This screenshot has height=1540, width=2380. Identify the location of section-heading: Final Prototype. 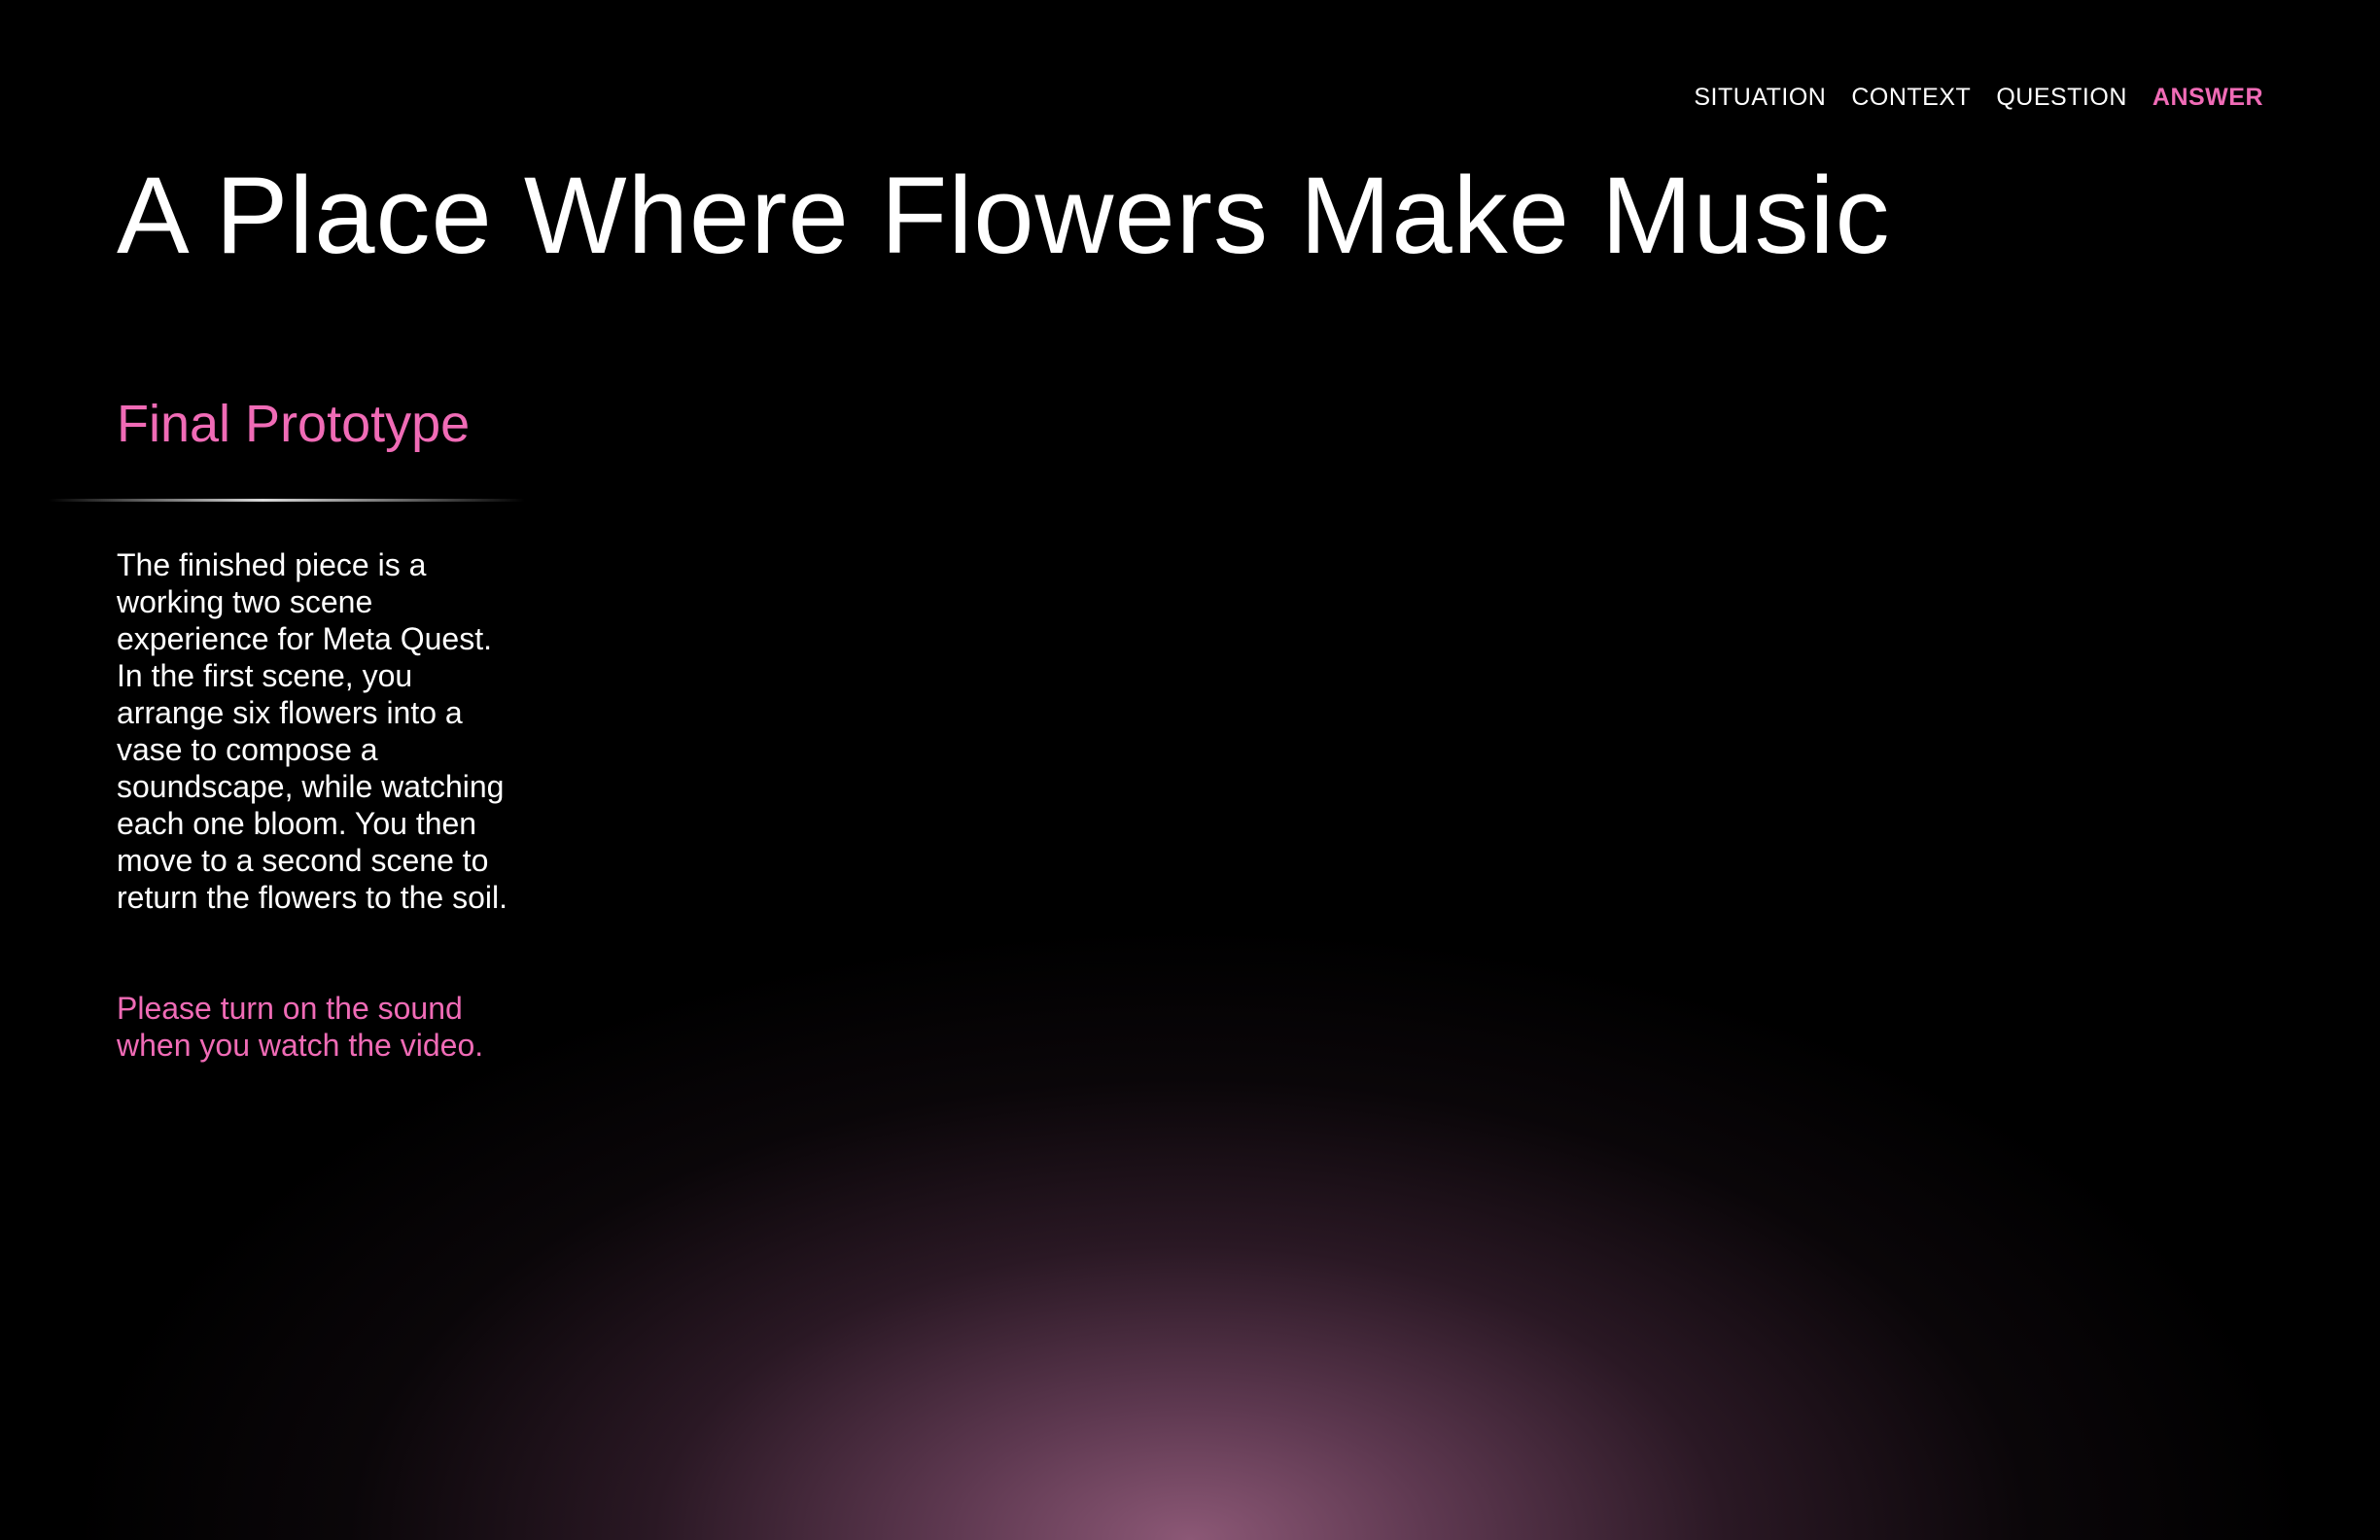
(294, 424).